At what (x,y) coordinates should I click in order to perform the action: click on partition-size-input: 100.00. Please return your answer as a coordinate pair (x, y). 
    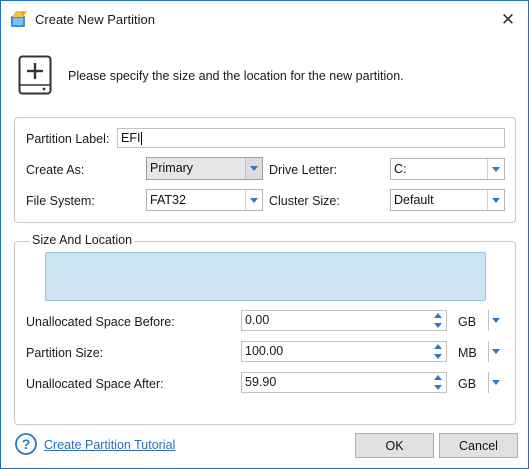
    Looking at the image, I should click on (344, 351).